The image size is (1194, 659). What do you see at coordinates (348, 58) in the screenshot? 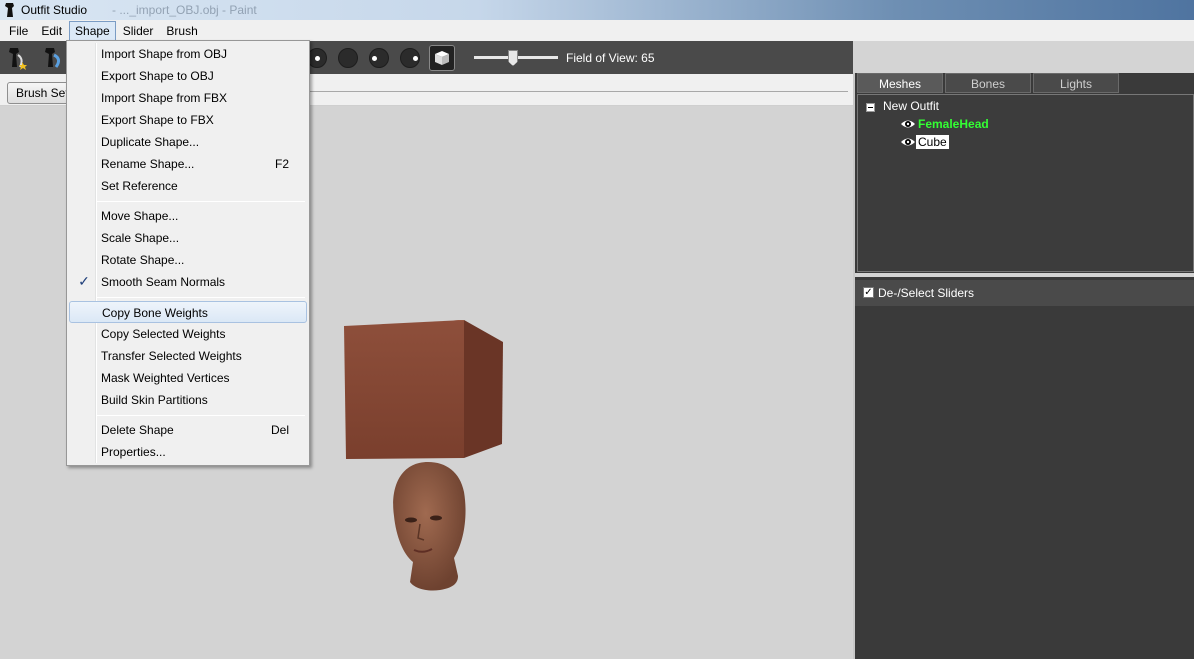
I see `view-back-button` at bounding box center [348, 58].